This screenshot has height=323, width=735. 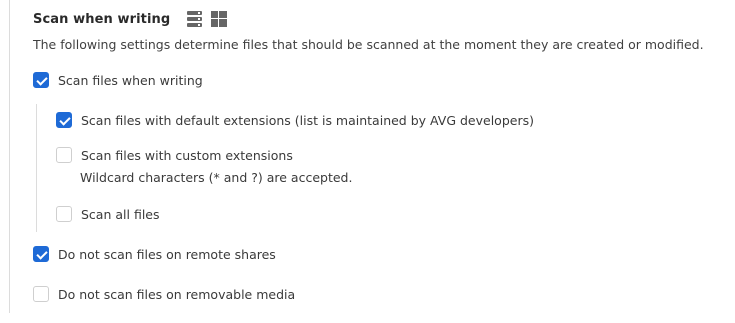 I want to click on all-files-checkbox, so click(x=64, y=214).